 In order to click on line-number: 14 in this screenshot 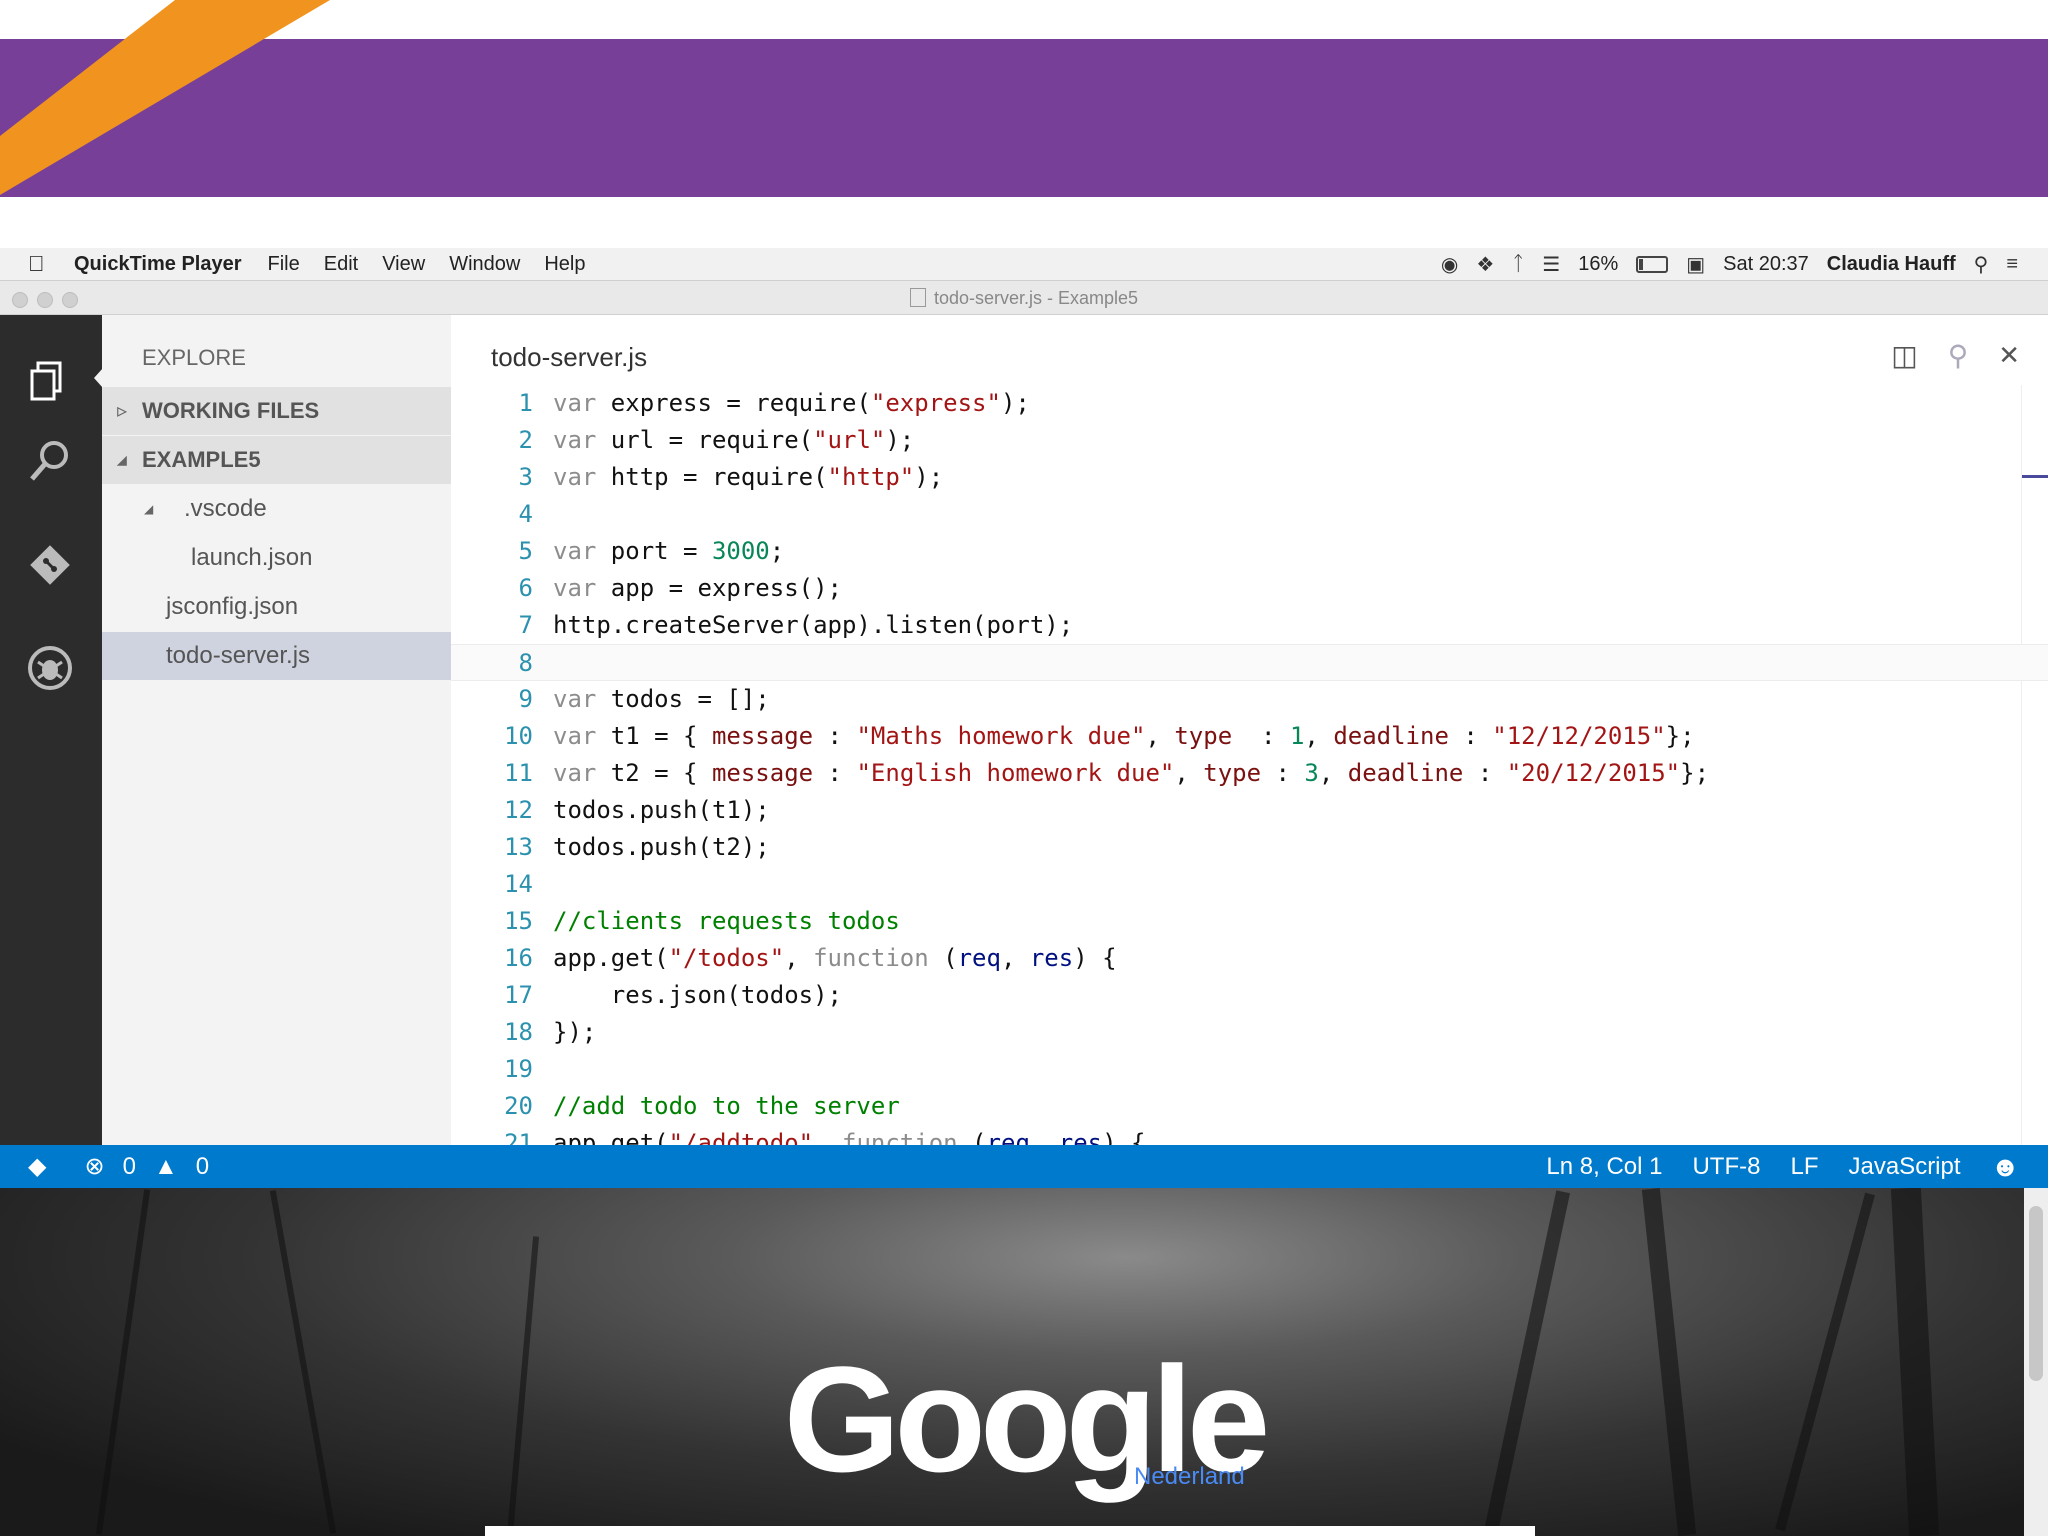, I will do `click(518, 884)`.